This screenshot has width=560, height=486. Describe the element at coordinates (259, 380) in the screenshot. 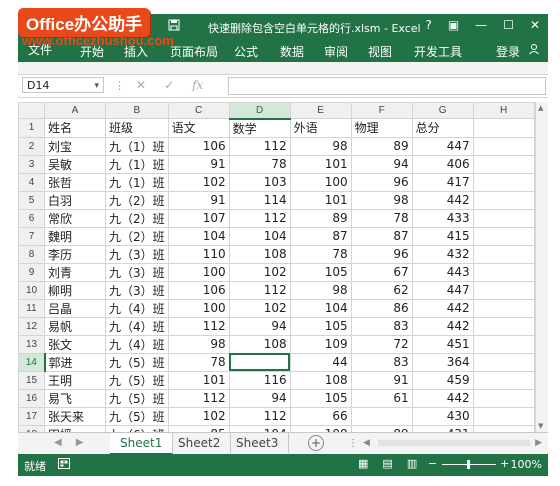

I see `cell-d15: 116` at that location.